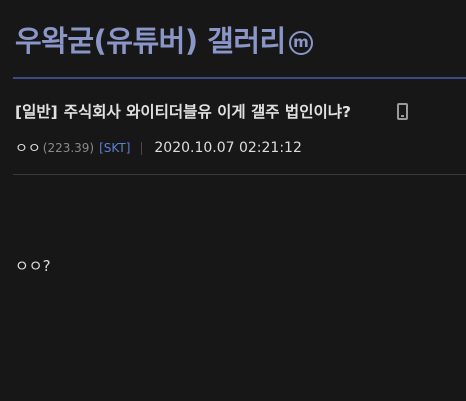  Describe the element at coordinates (239, 78) in the screenshot. I see `header-divider` at that location.